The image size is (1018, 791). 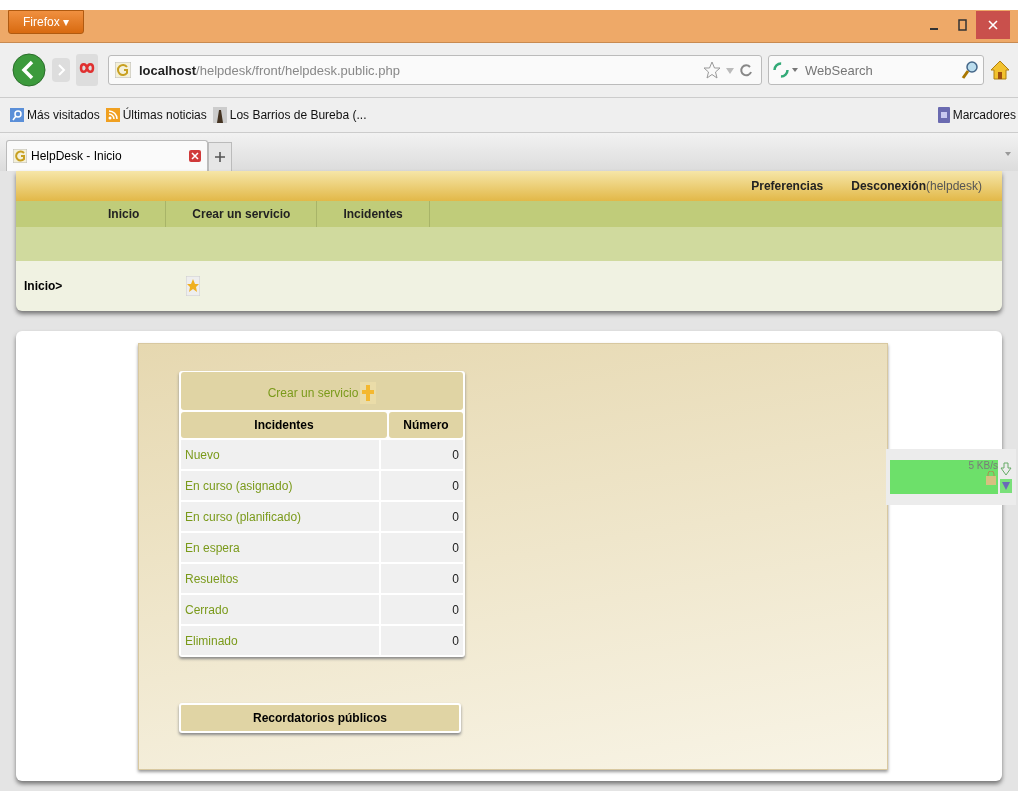 What do you see at coordinates (1006, 485) in the screenshot?
I see `caret-icon` at bounding box center [1006, 485].